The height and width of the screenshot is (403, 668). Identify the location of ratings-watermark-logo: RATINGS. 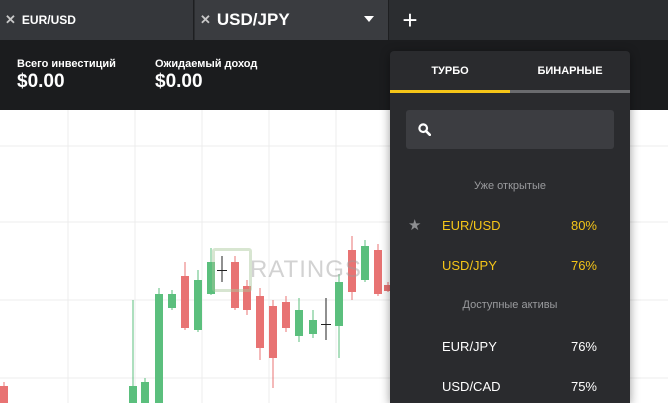
(287, 270).